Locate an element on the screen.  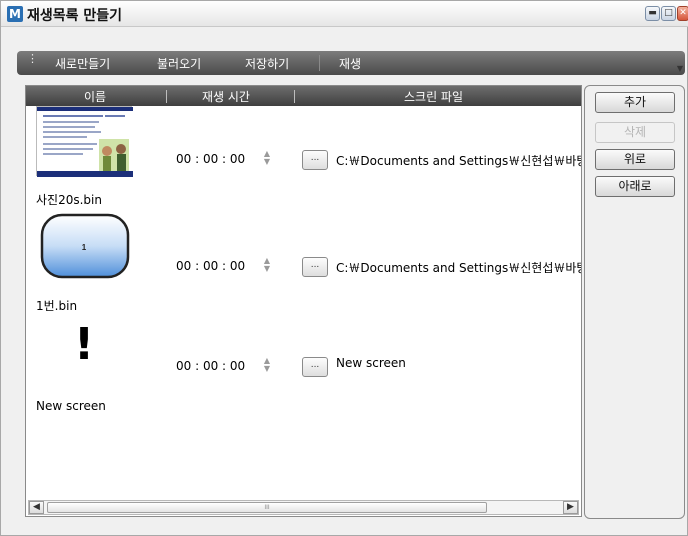
save-button: 저장하기 is located at coordinates (267, 63).